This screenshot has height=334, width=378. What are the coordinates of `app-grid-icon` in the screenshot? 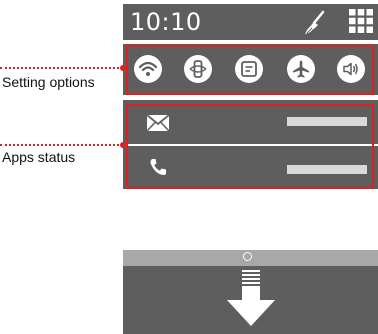 It's located at (361, 21).